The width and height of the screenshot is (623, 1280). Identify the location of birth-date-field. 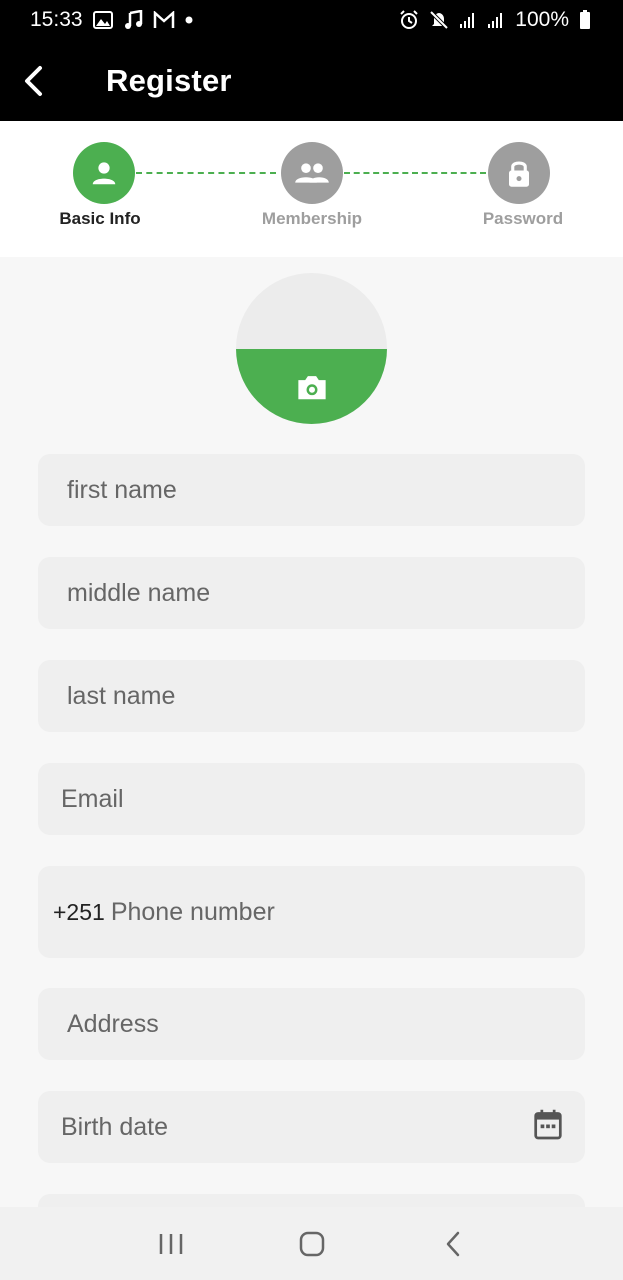
(311, 1127).